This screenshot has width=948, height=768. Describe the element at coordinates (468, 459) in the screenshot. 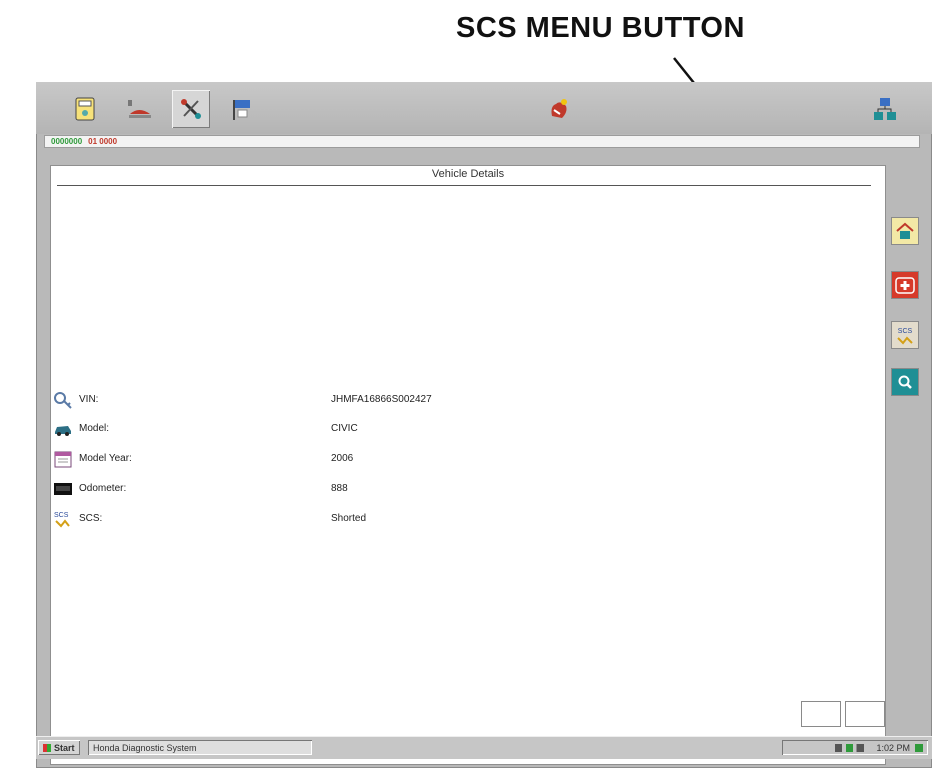

I see `detail-row-model-year: Model Year: 2006` at that location.